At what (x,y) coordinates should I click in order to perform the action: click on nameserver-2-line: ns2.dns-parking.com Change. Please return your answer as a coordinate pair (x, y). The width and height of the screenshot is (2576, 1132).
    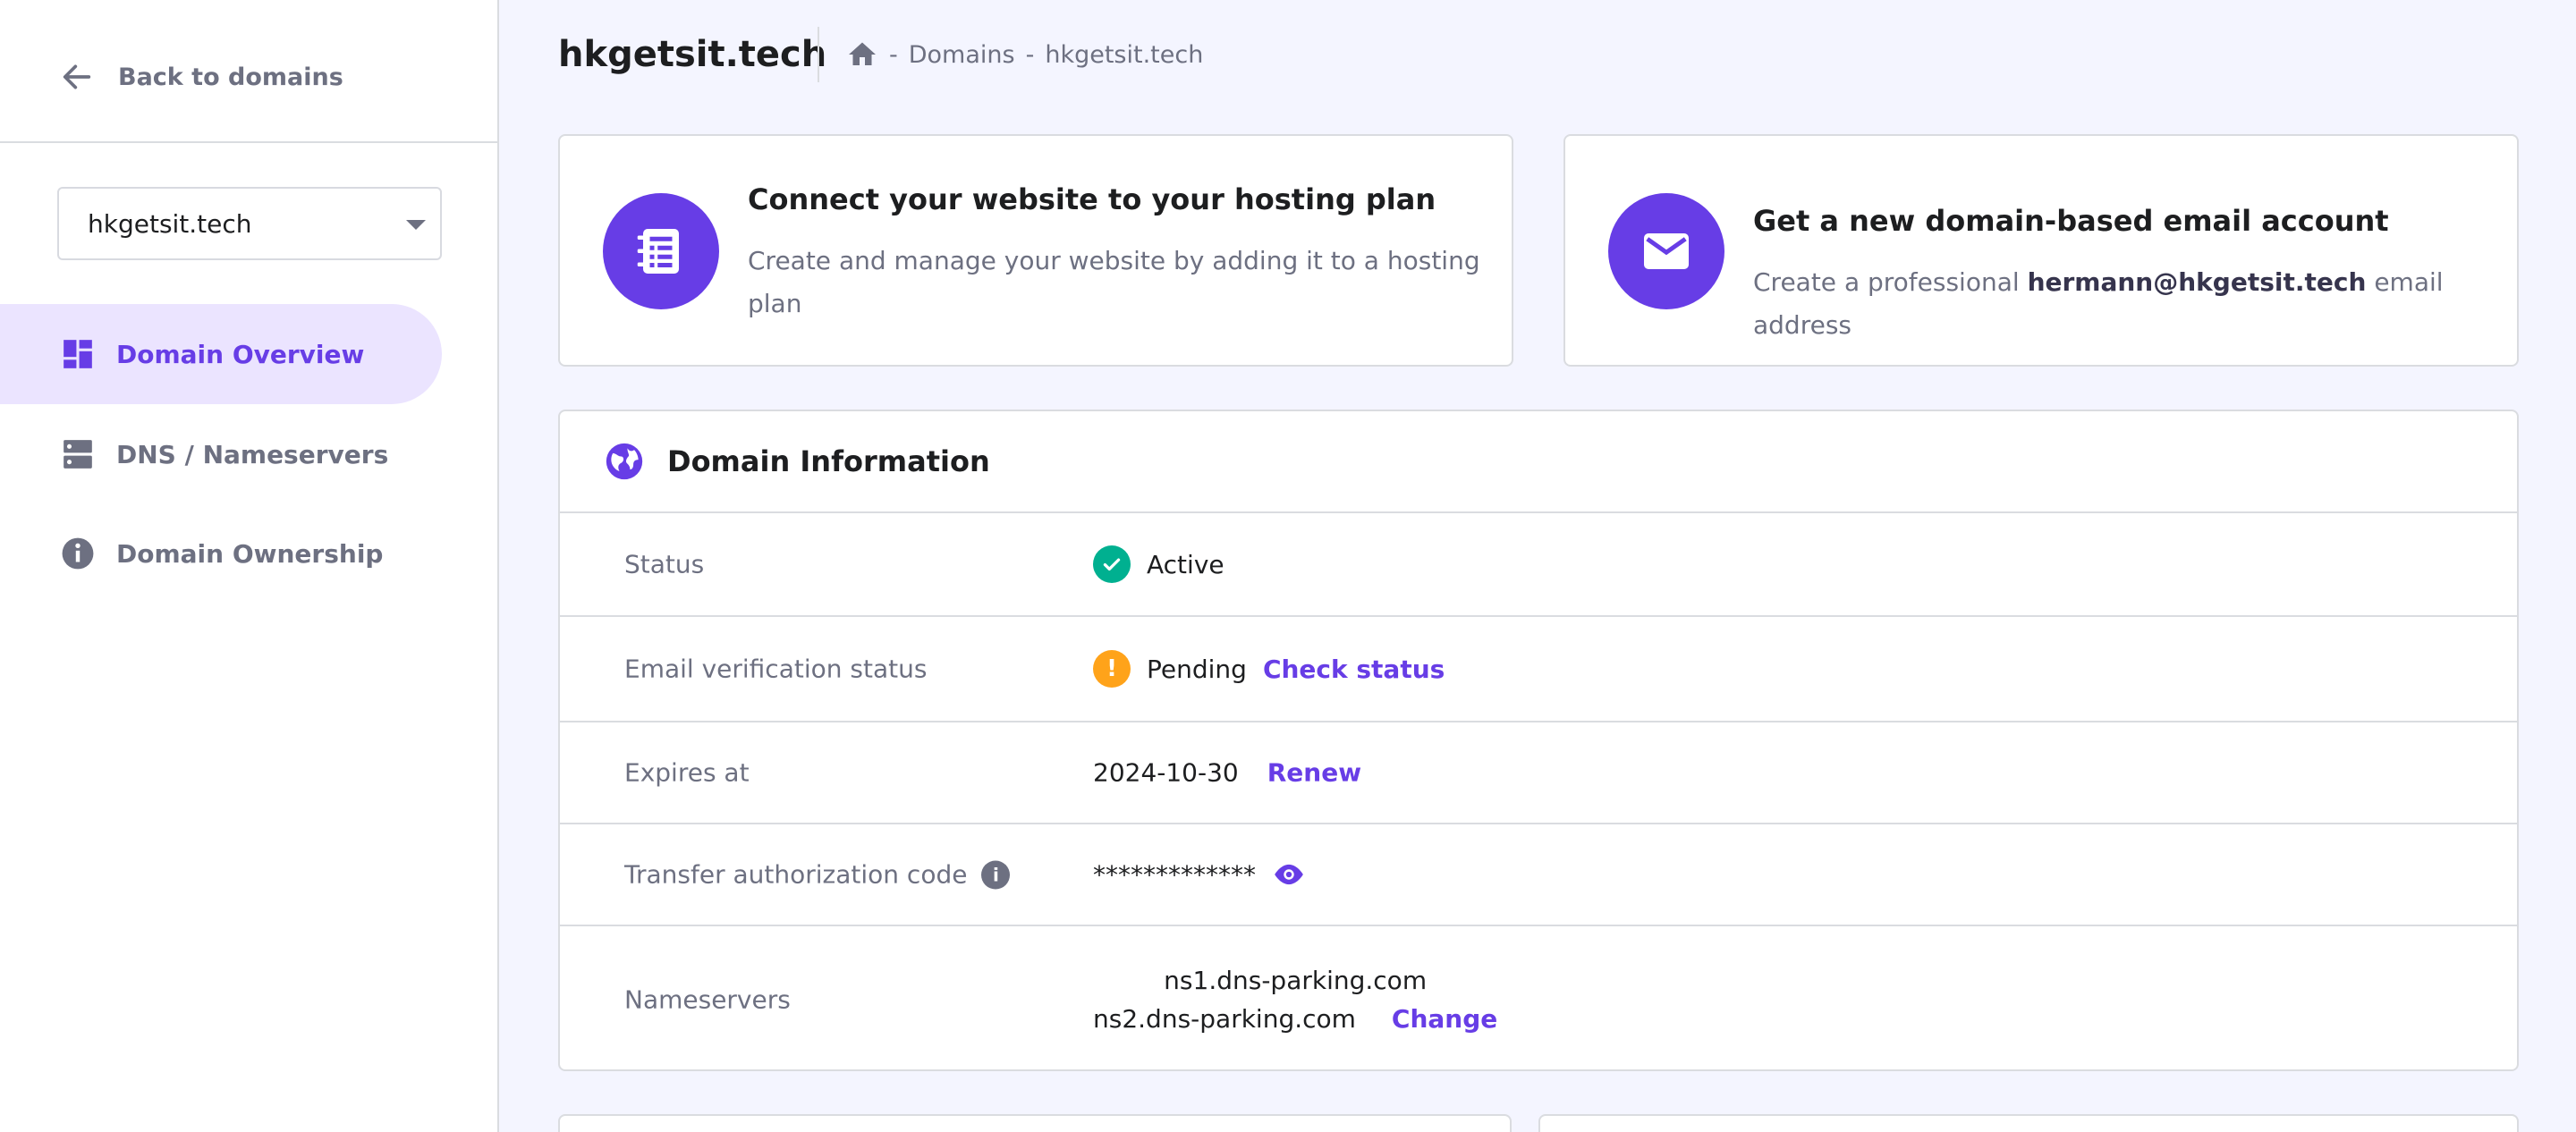
    Looking at the image, I should click on (1295, 1019).